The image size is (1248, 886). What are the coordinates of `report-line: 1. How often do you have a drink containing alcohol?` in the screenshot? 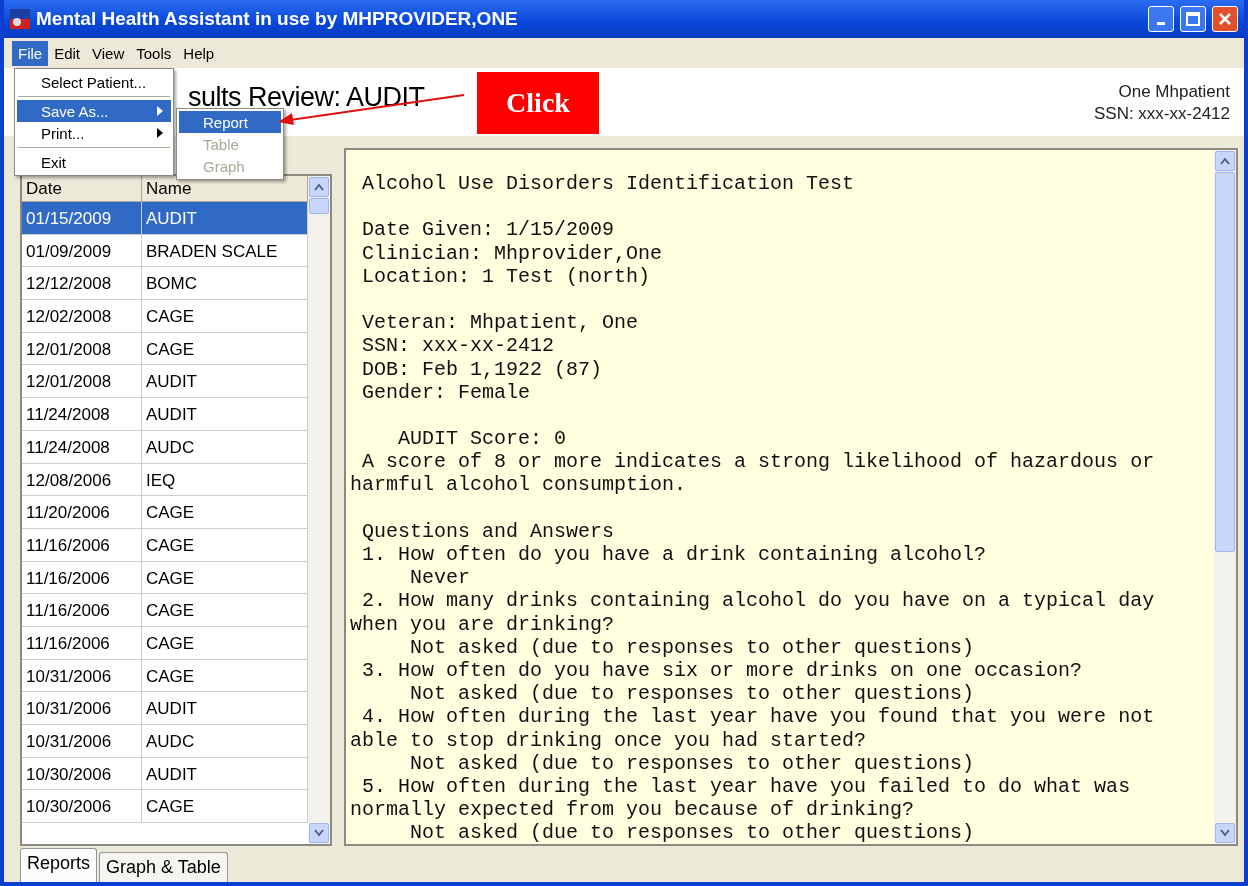 It's located at (674, 555).